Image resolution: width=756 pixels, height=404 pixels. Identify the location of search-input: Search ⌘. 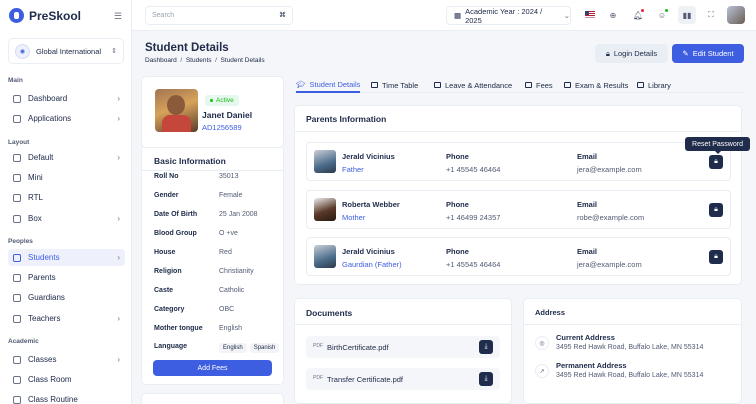
(219, 15).